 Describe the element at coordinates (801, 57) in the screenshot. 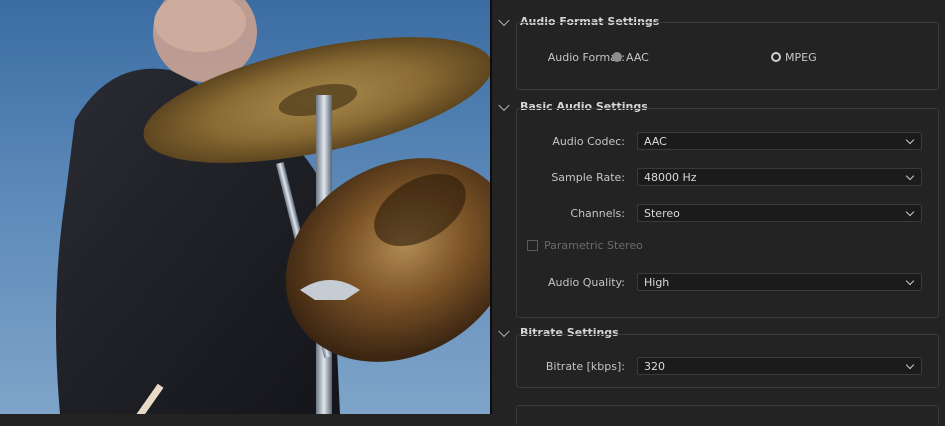

I see `radio-label: MPEG` at that location.